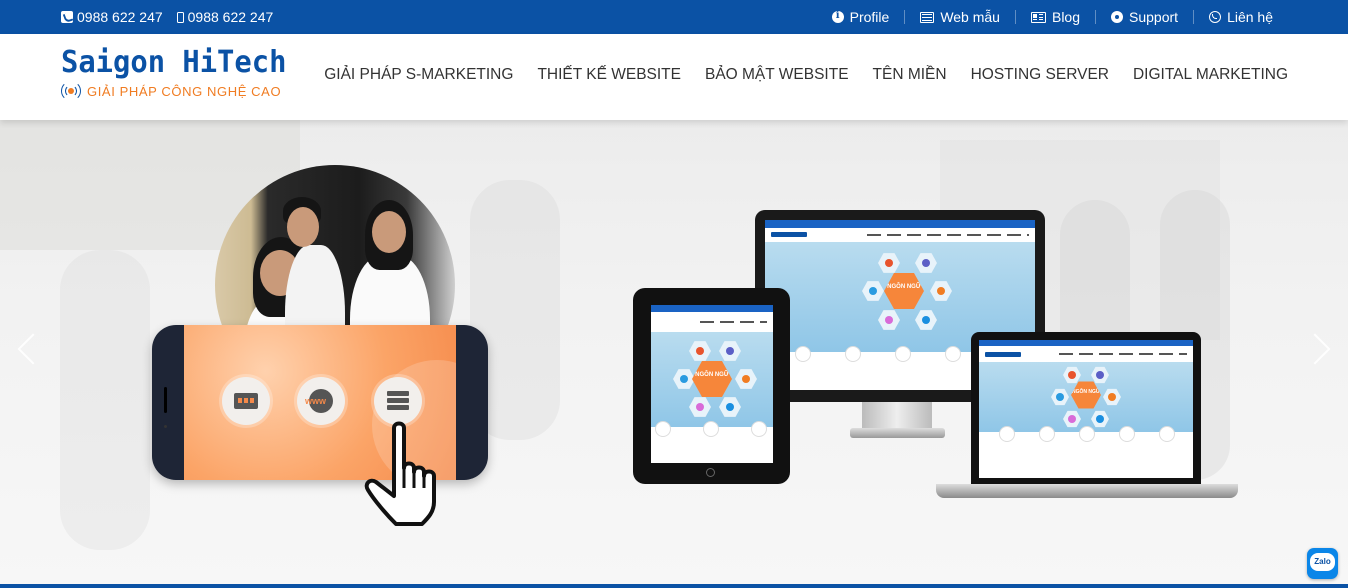  What do you see at coordinates (67, 17) in the screenshot?
I see `phone-square-icon` at bounding box center [67, 17].